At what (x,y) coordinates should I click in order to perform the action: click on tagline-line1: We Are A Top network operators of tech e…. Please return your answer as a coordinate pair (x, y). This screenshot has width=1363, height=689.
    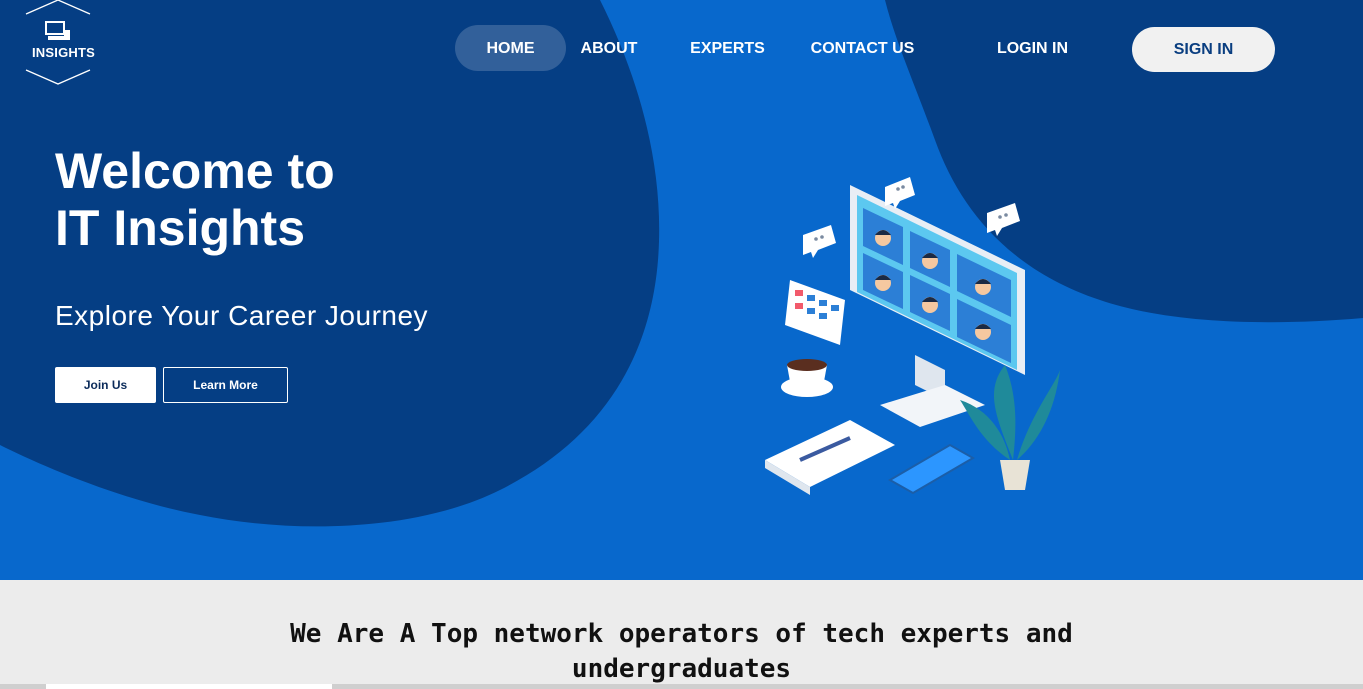
    Looking at the image, I should click on (681, 634).